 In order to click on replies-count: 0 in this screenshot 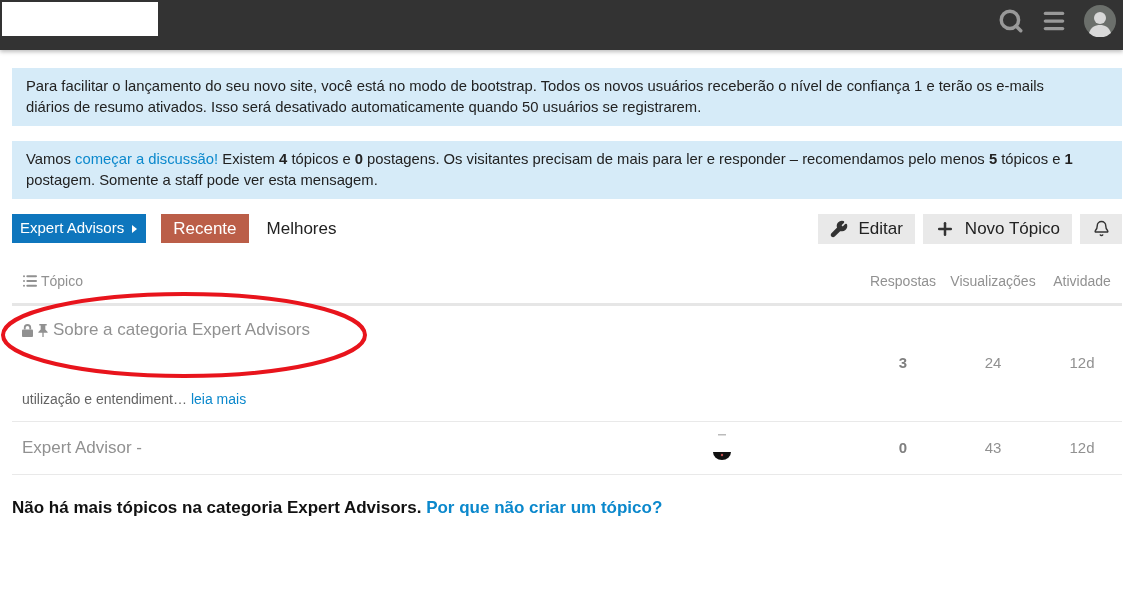, I will do `click(903, 447)`.